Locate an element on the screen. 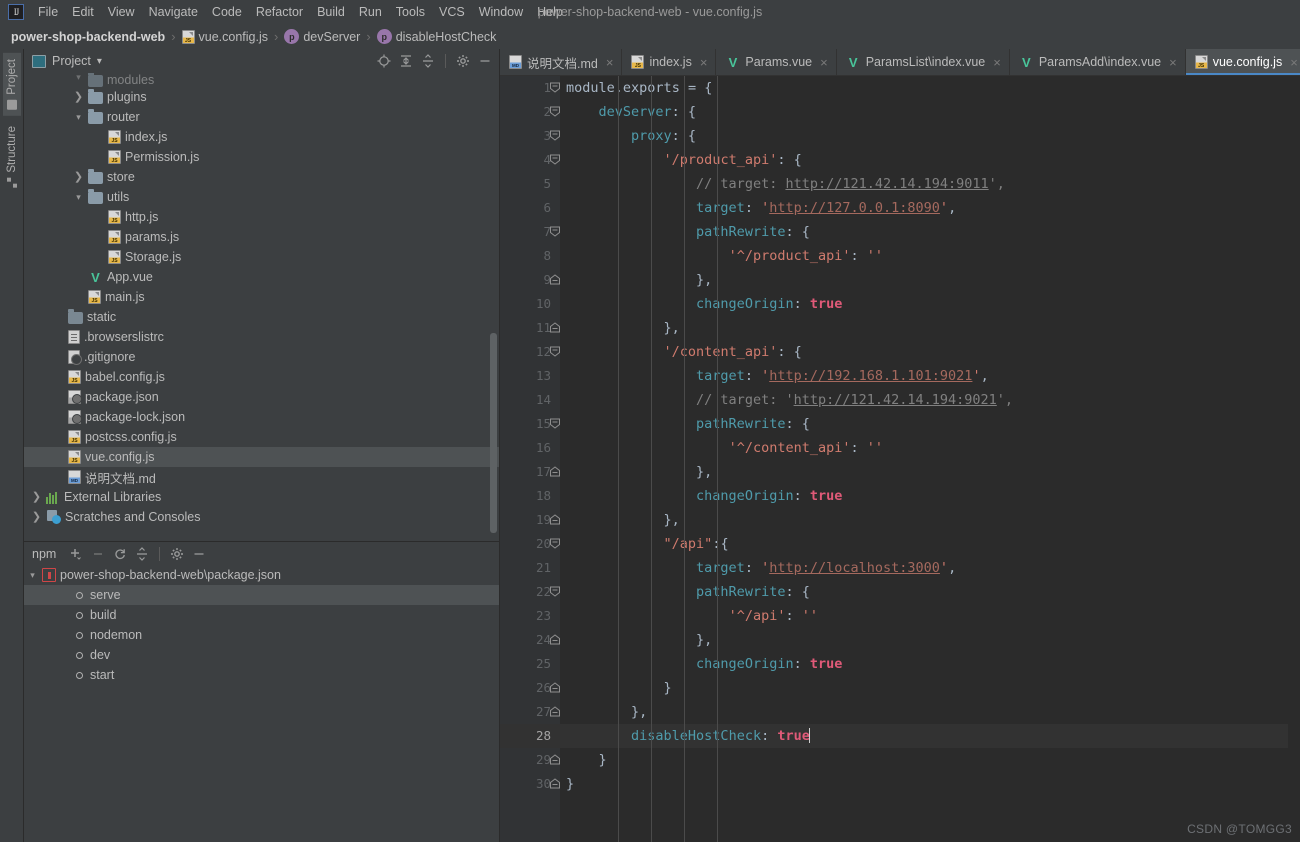  project-tree-item: http.js is located at coordinates (261, 217).